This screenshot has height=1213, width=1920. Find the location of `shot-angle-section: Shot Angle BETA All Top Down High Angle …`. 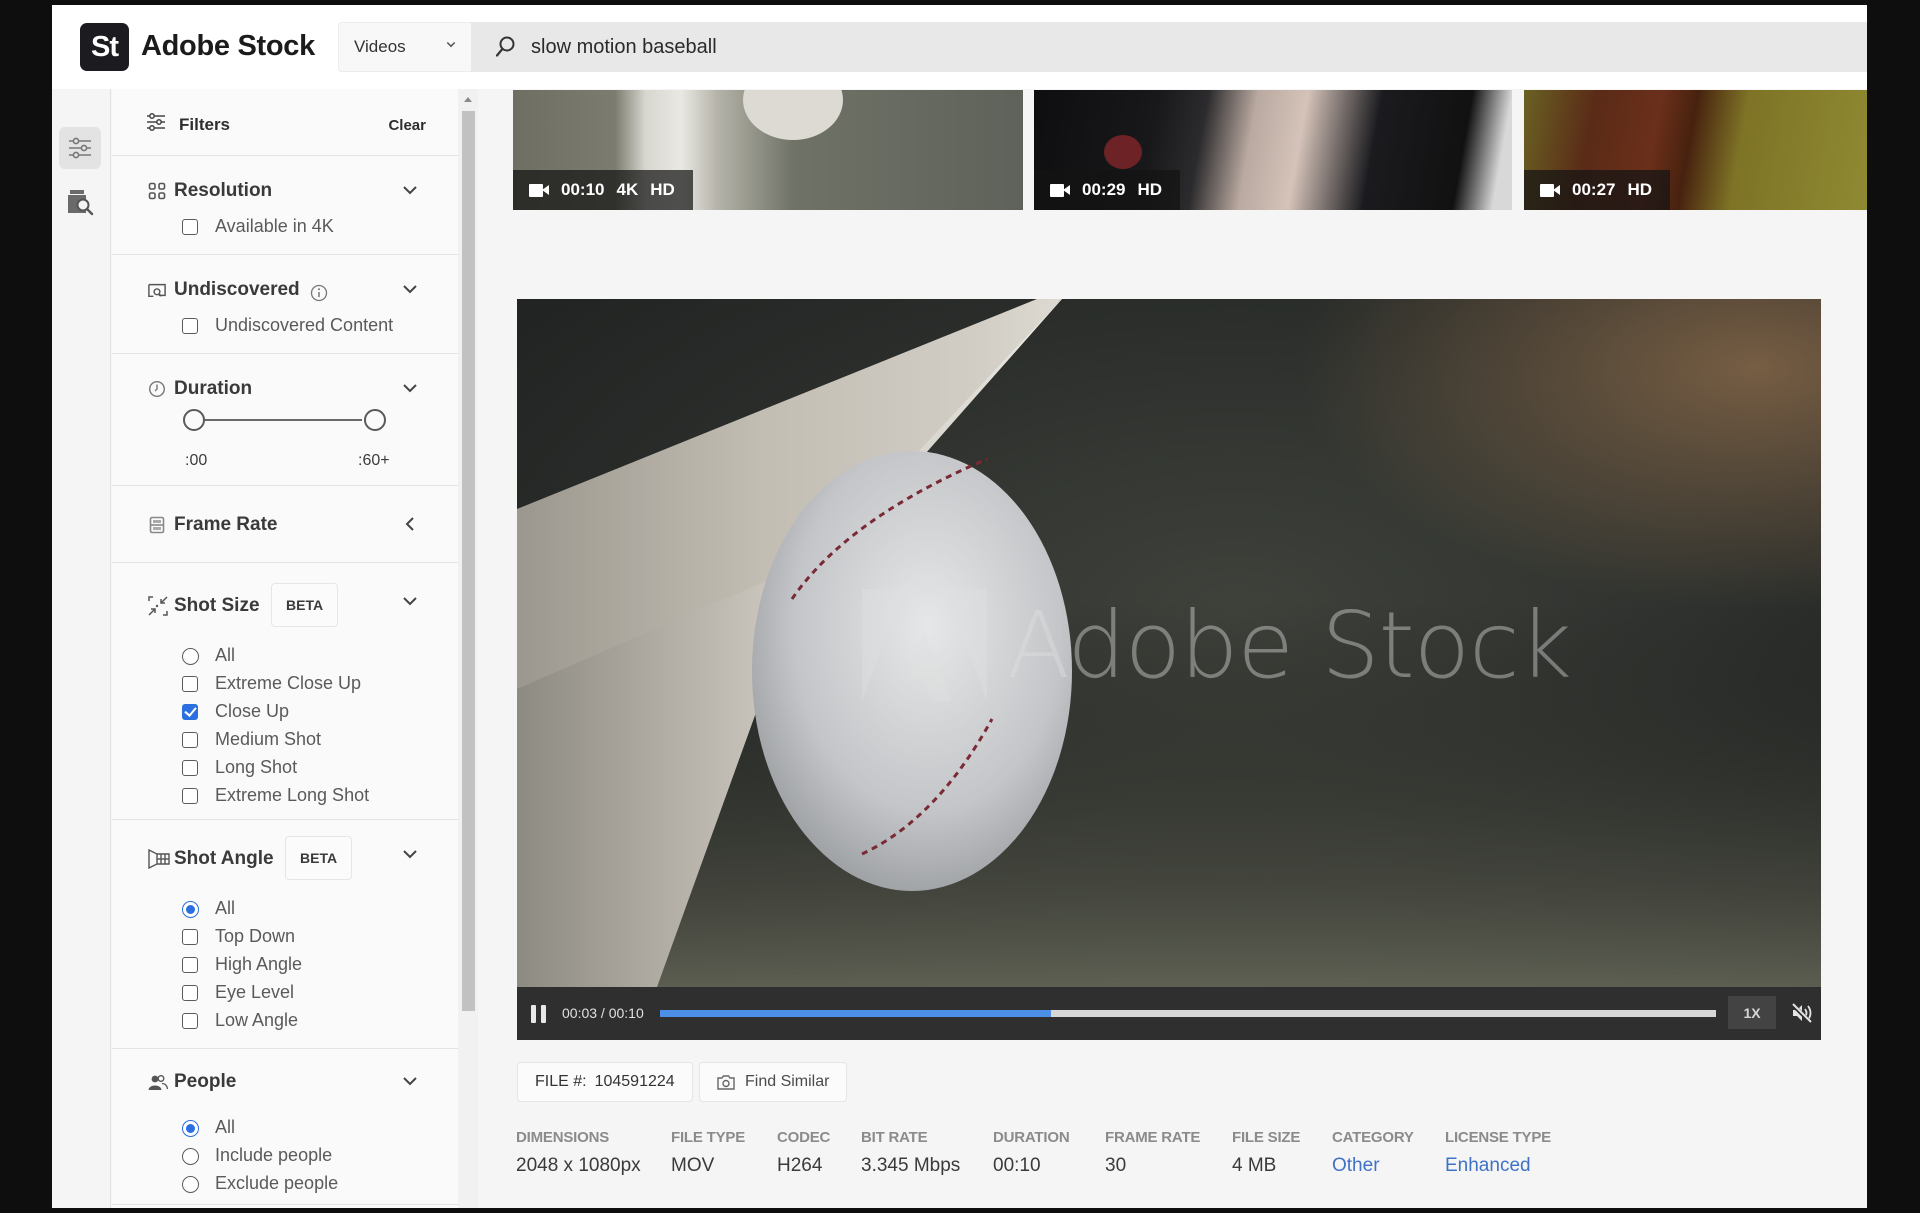

shot-angle-section: Shot Angle BETA All Top Down High Angle … is located at coordinates (285, 934).